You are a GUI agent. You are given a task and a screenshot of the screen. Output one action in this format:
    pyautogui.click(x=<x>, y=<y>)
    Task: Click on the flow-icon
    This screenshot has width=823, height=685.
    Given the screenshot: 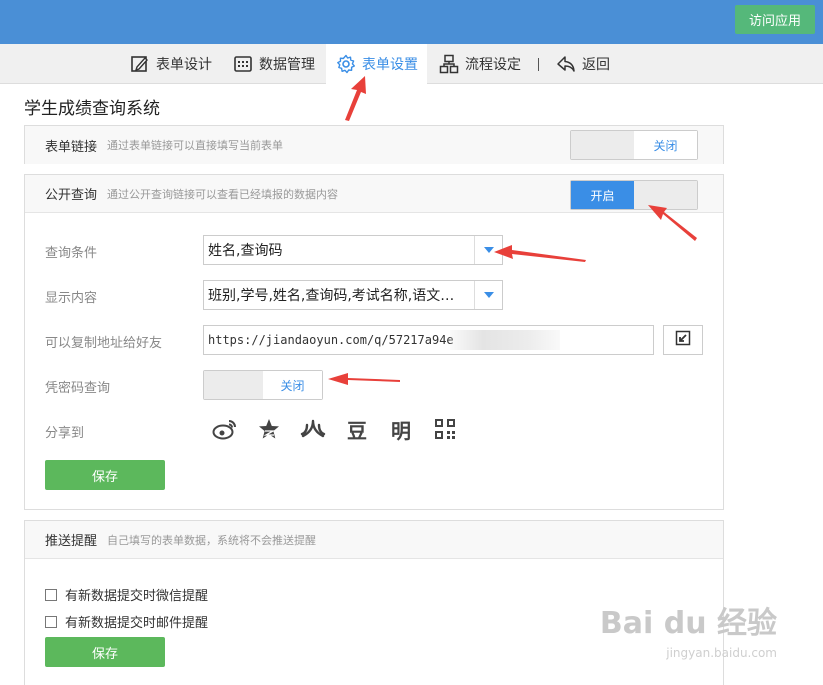 What is the action you would take?
    pyautogui.click(x=449, y=64)
    